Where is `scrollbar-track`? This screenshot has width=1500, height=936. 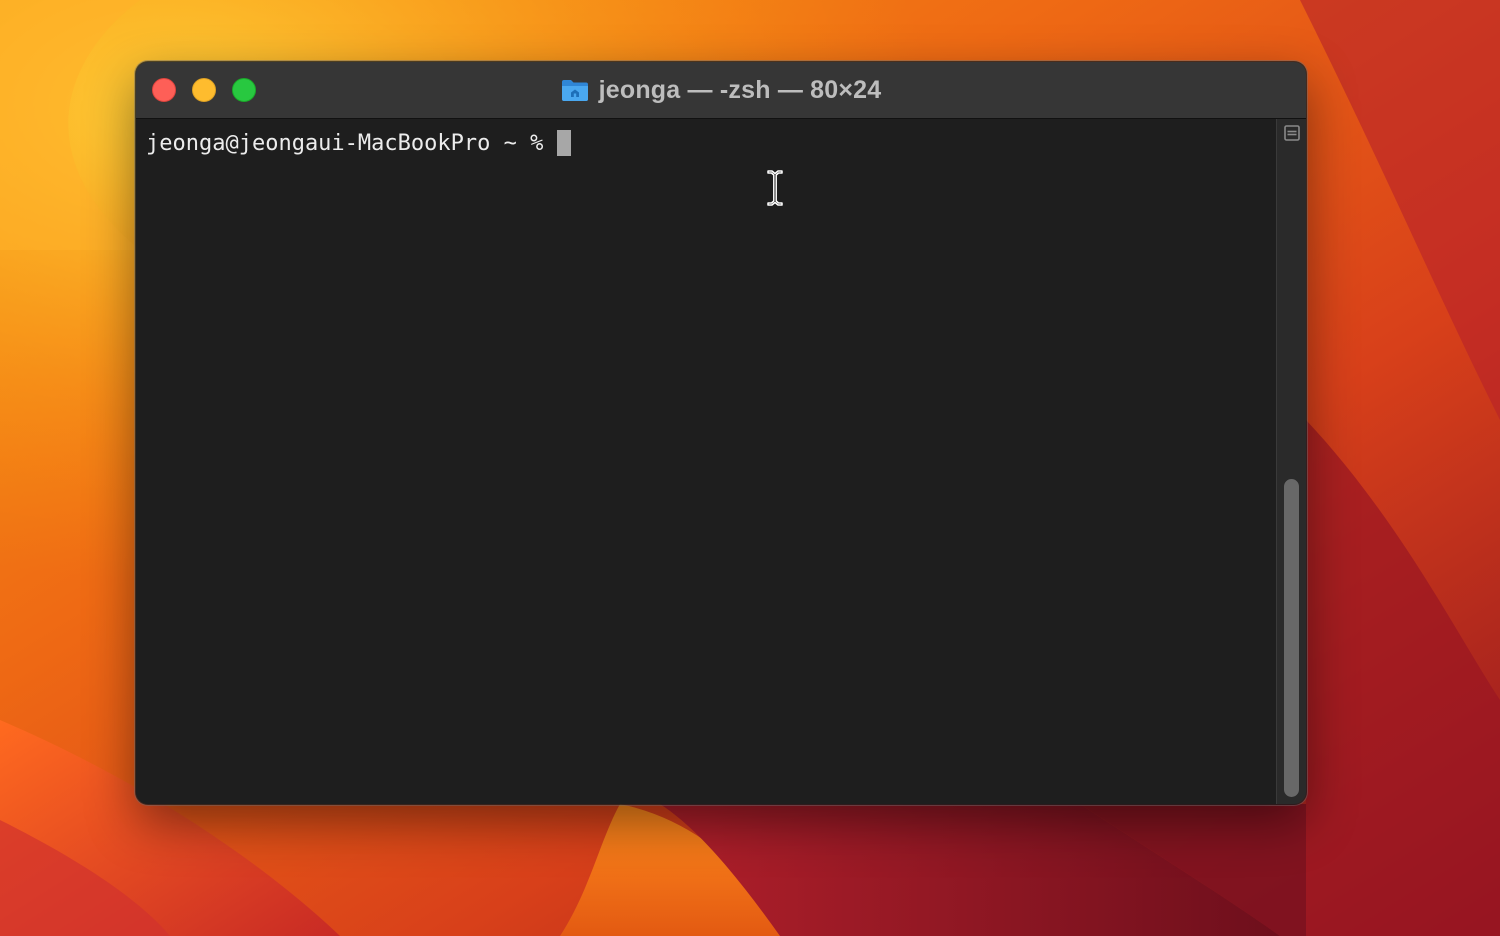 scrollbar-track is located at coordinates (1291, 461).